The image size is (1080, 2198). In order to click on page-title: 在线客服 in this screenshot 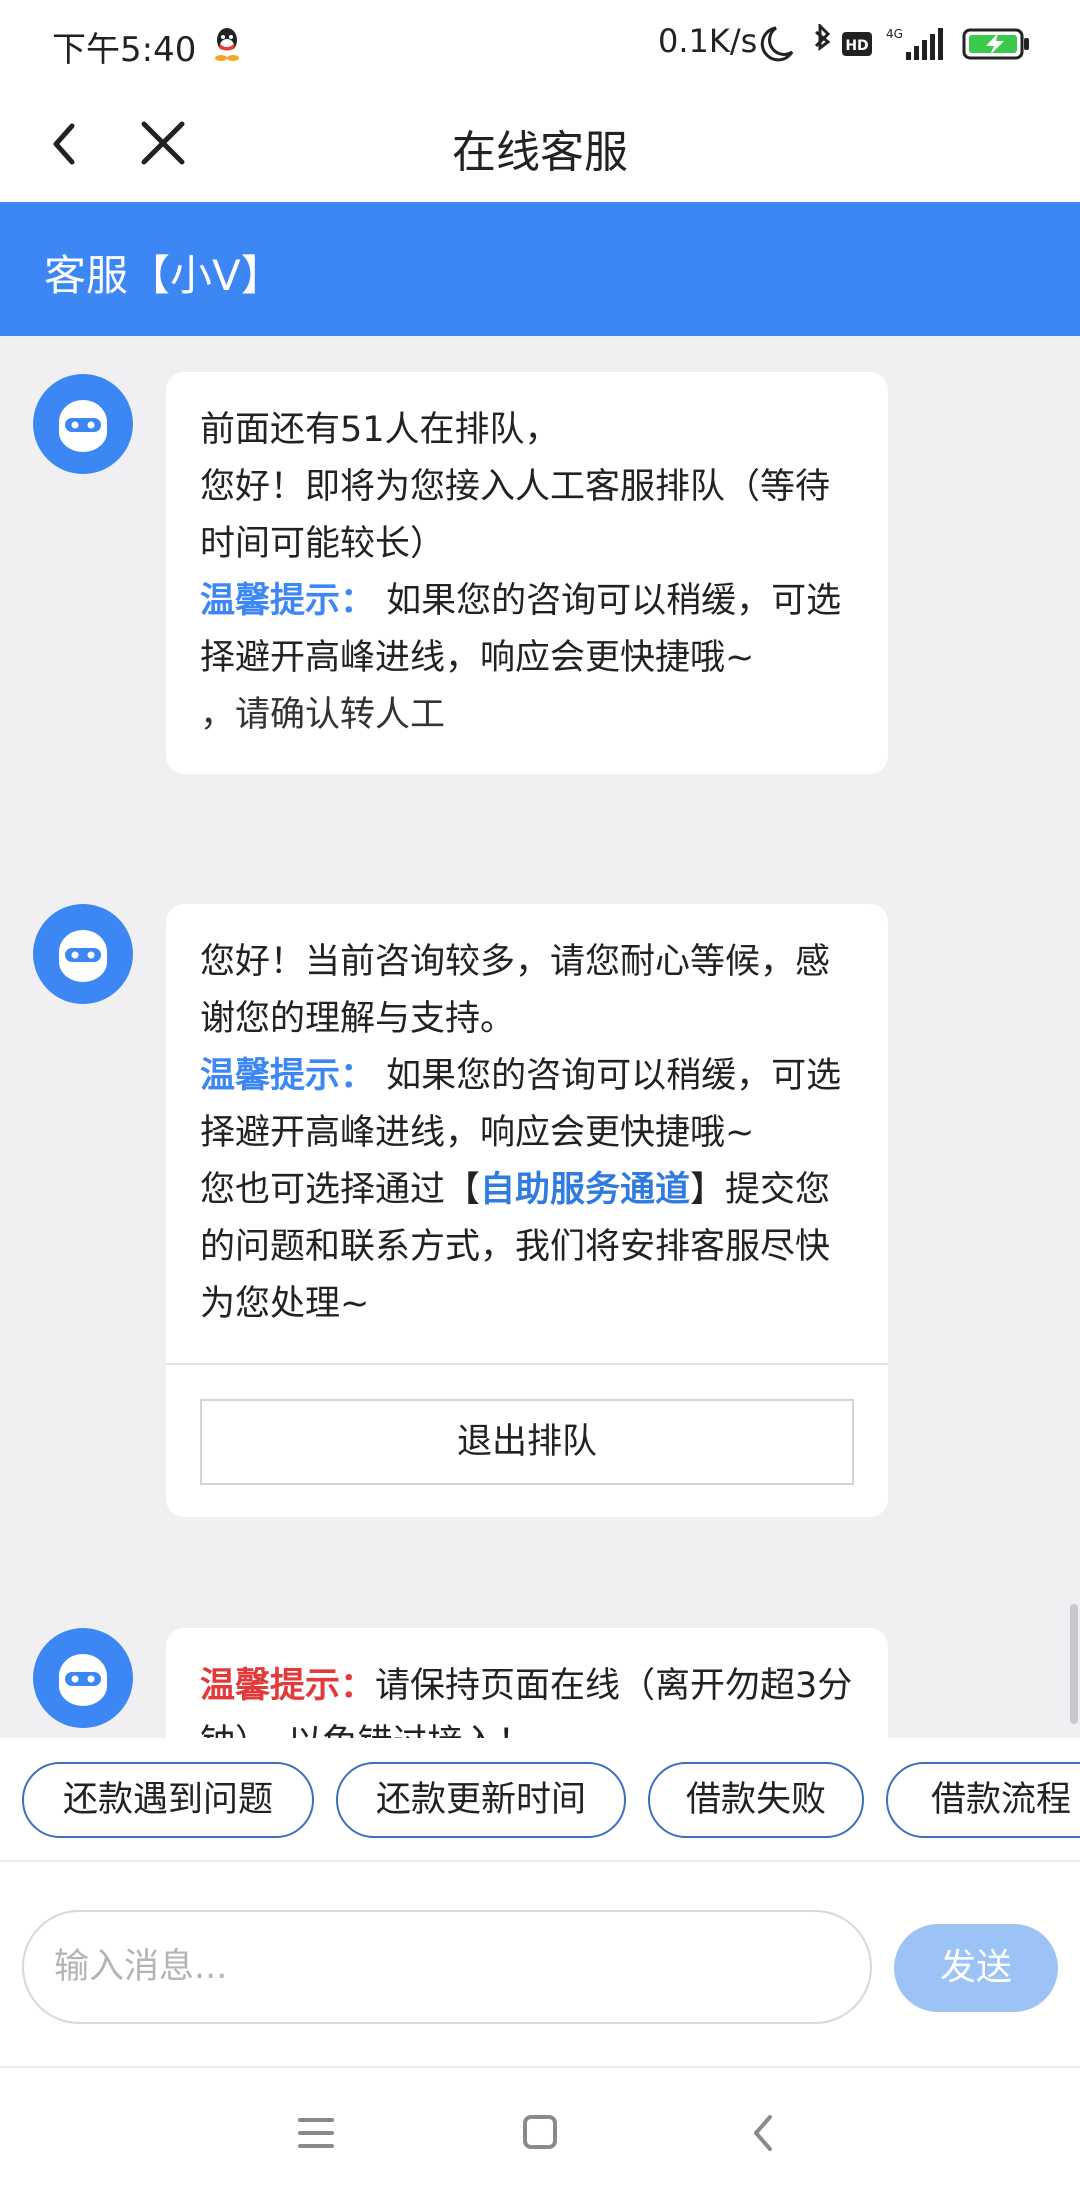, I will do `click(540, 152)`.